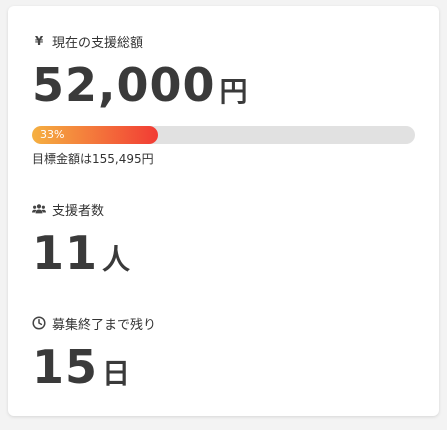  I want to click on supporters-label-row: 支援者数, so click(223, 209).